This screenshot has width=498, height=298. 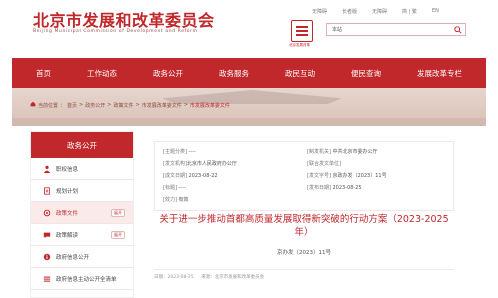 I want to click on sidebar-item-label: 政府信息主动公开全清单, so click(x=86, y=279).